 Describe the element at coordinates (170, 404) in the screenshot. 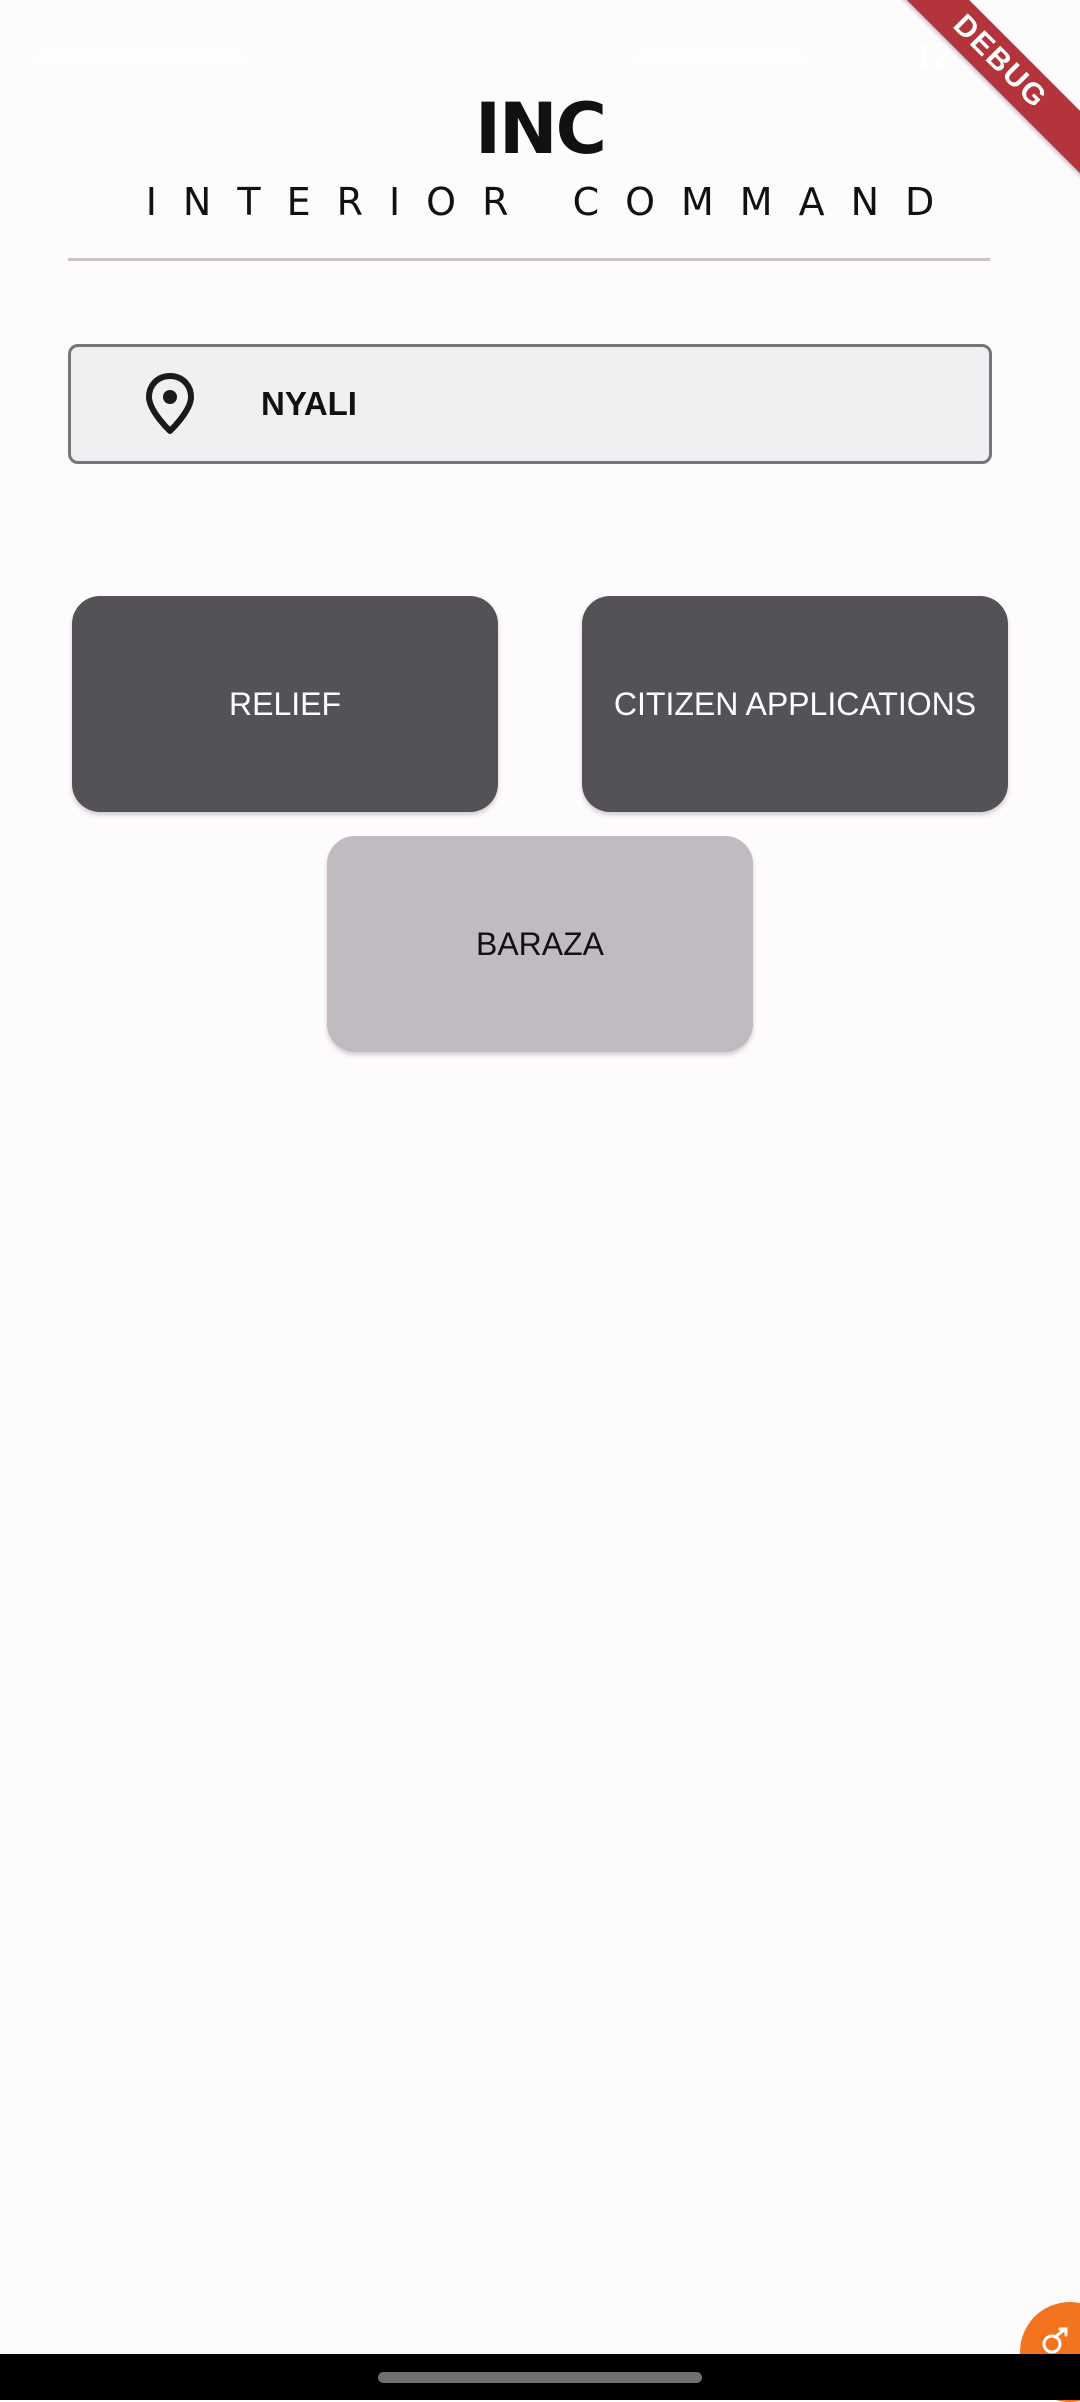

I see `location-pin-icon` at that location.